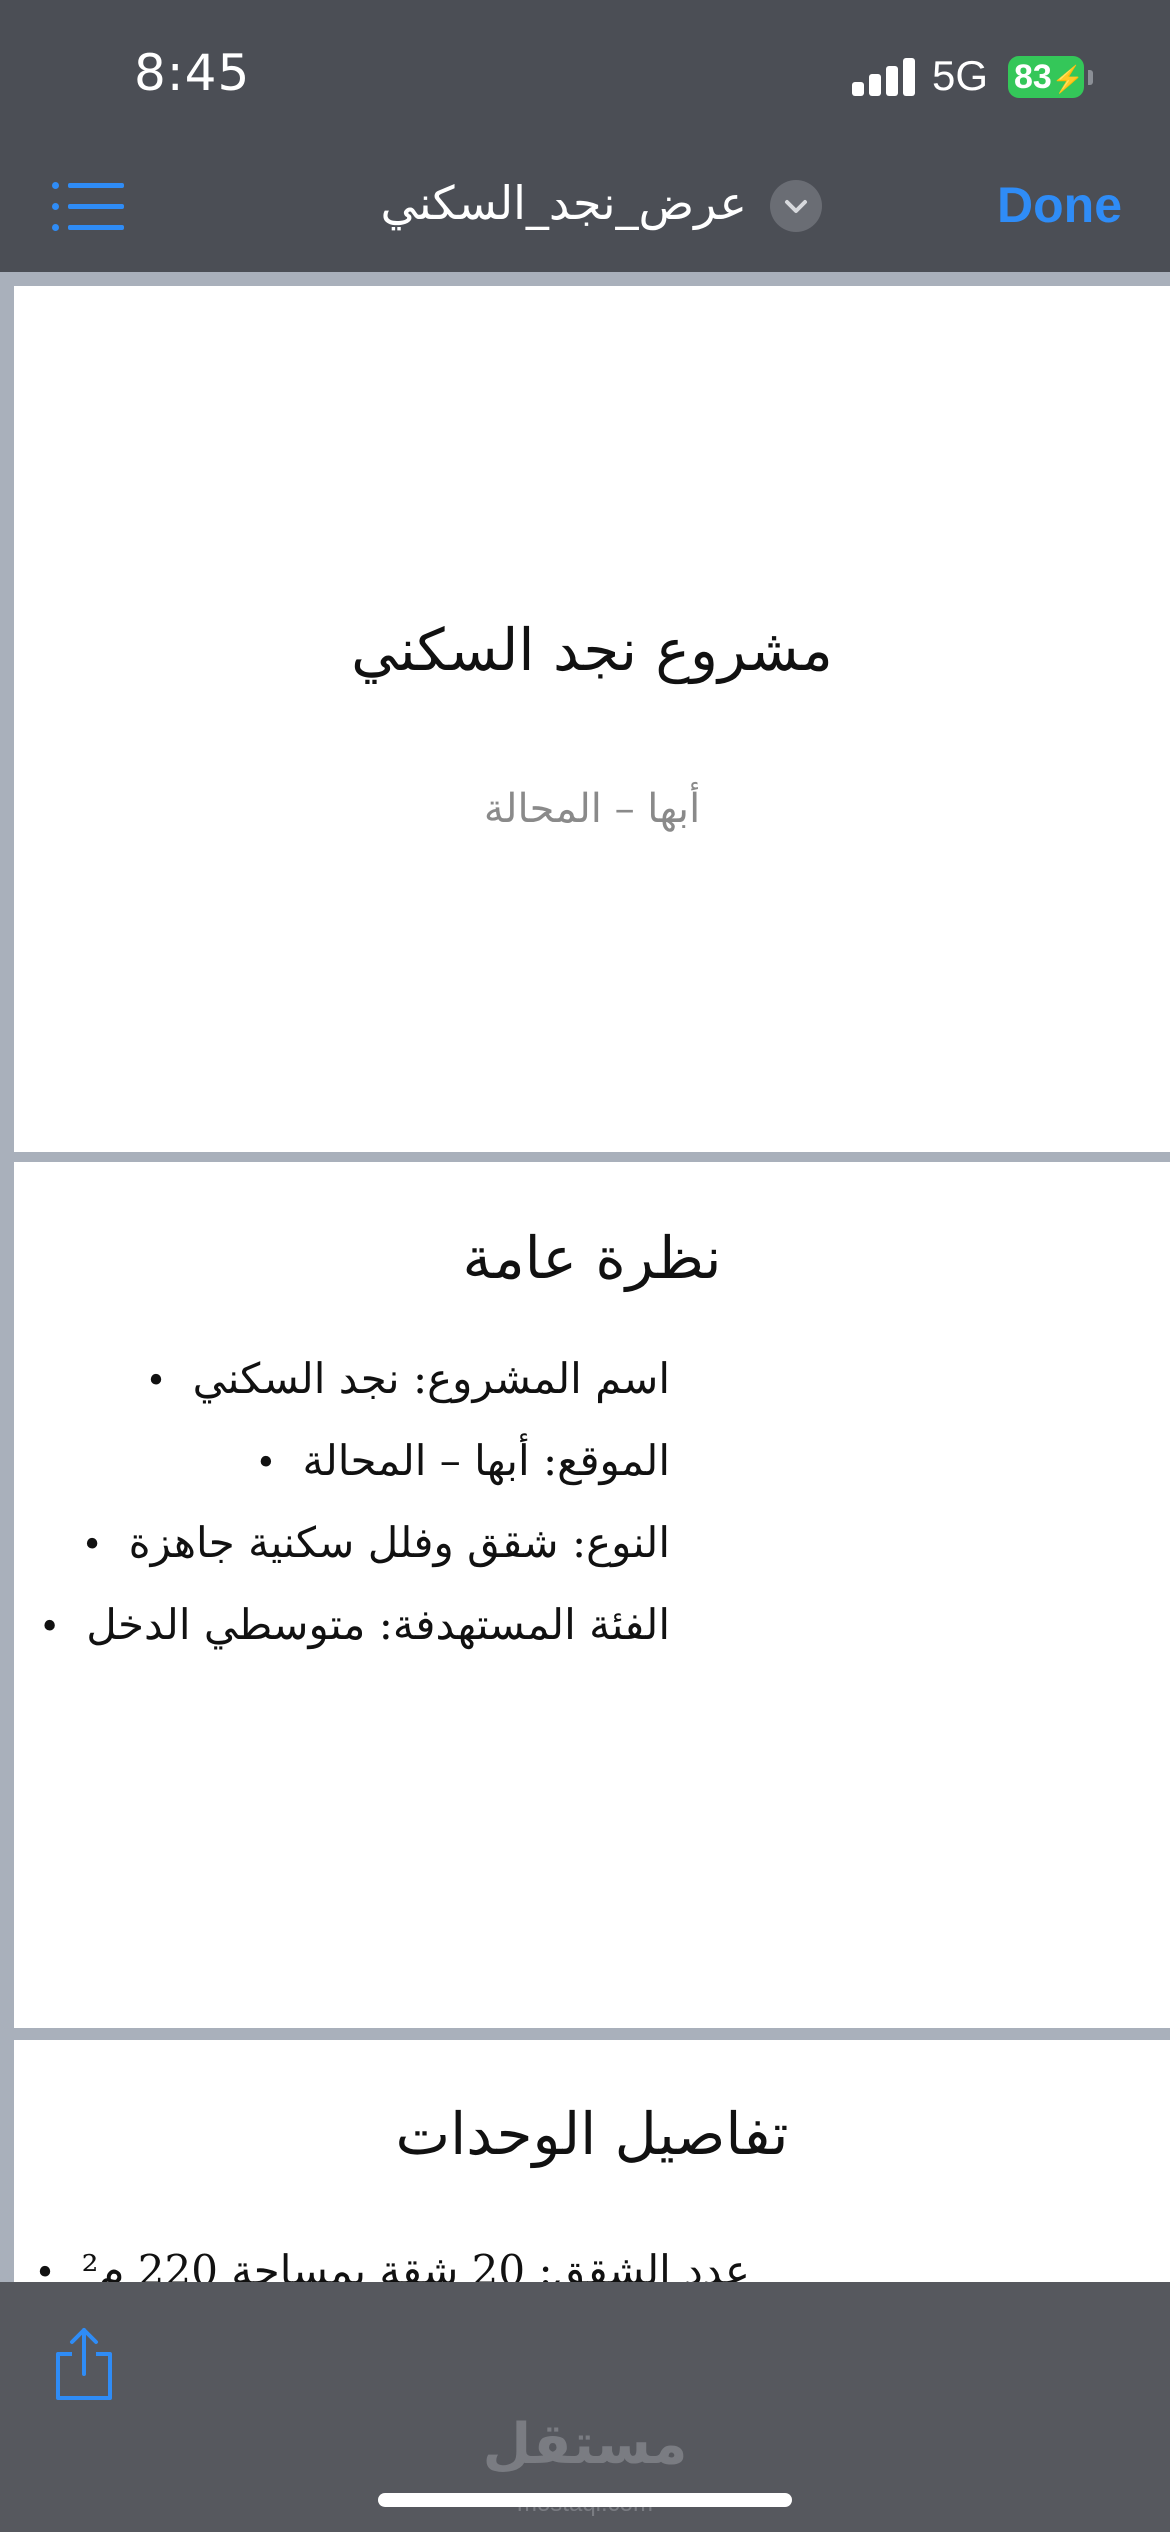  What do you see at coordinates (1090, 77) in the screenshot?
I see `battery-nub` at bounding box center [1090, 77].